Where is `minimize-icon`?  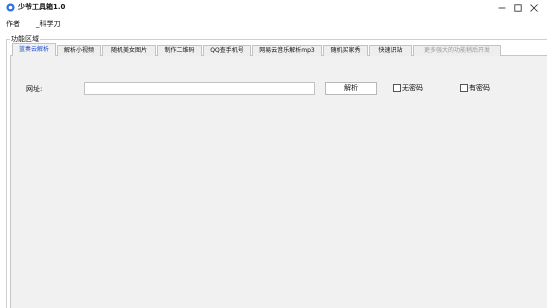
minimize-icon is located at coordinates (502, 7).